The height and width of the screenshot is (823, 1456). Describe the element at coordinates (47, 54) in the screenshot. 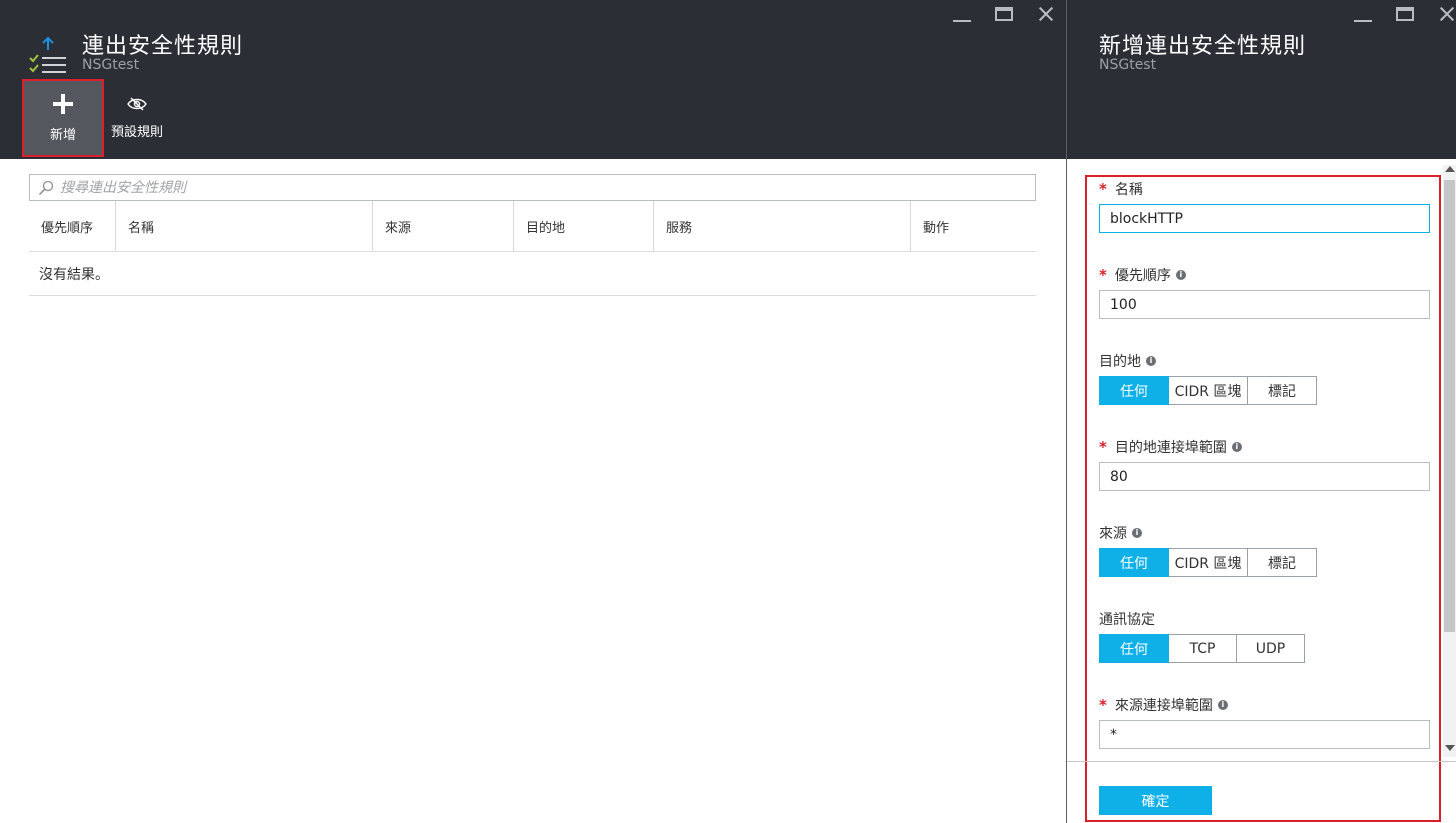

I see `security-rules-icon` at that location.